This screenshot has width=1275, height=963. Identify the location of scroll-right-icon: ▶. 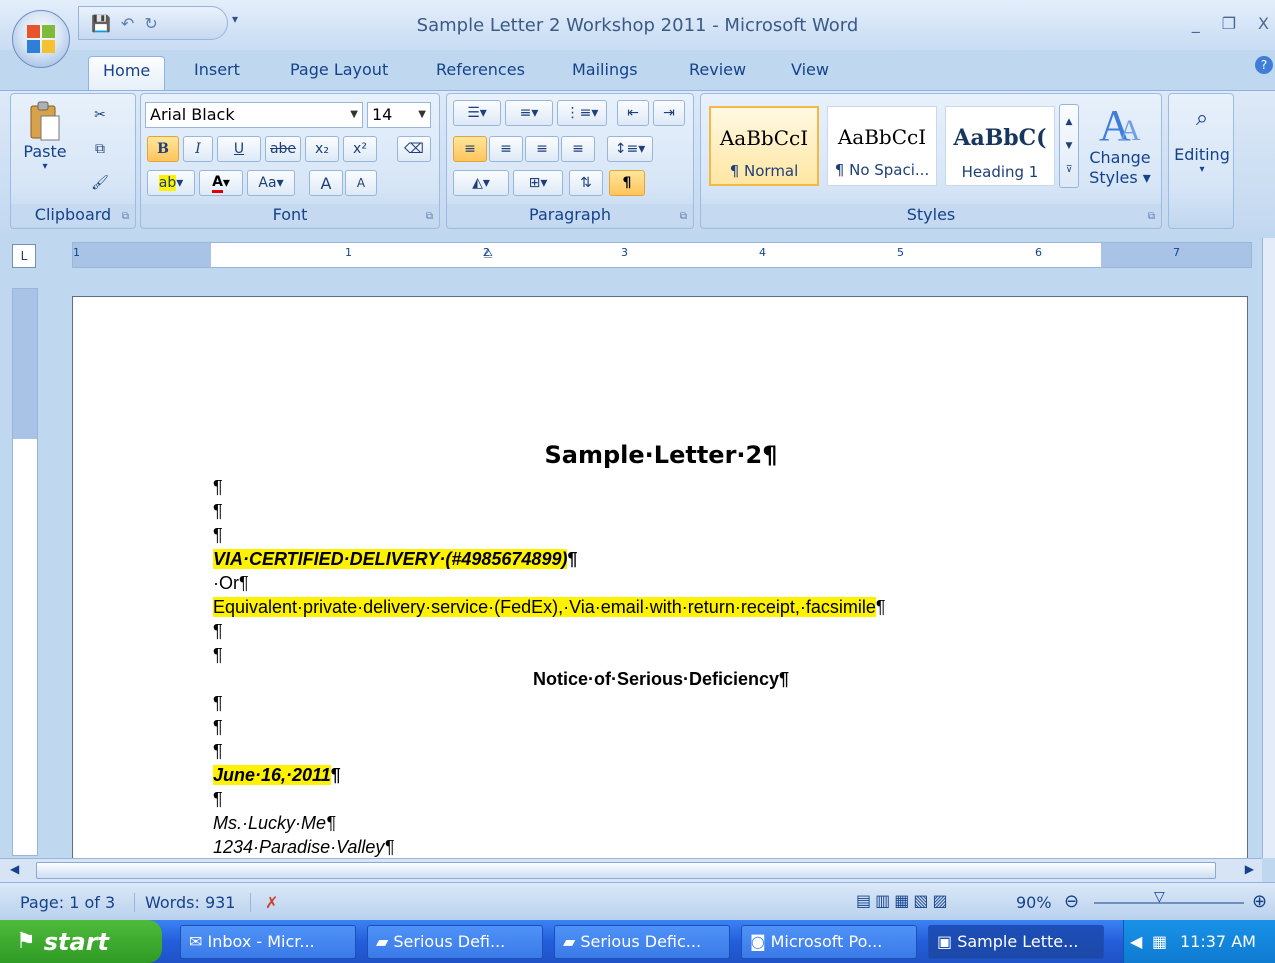
(1249, 869).